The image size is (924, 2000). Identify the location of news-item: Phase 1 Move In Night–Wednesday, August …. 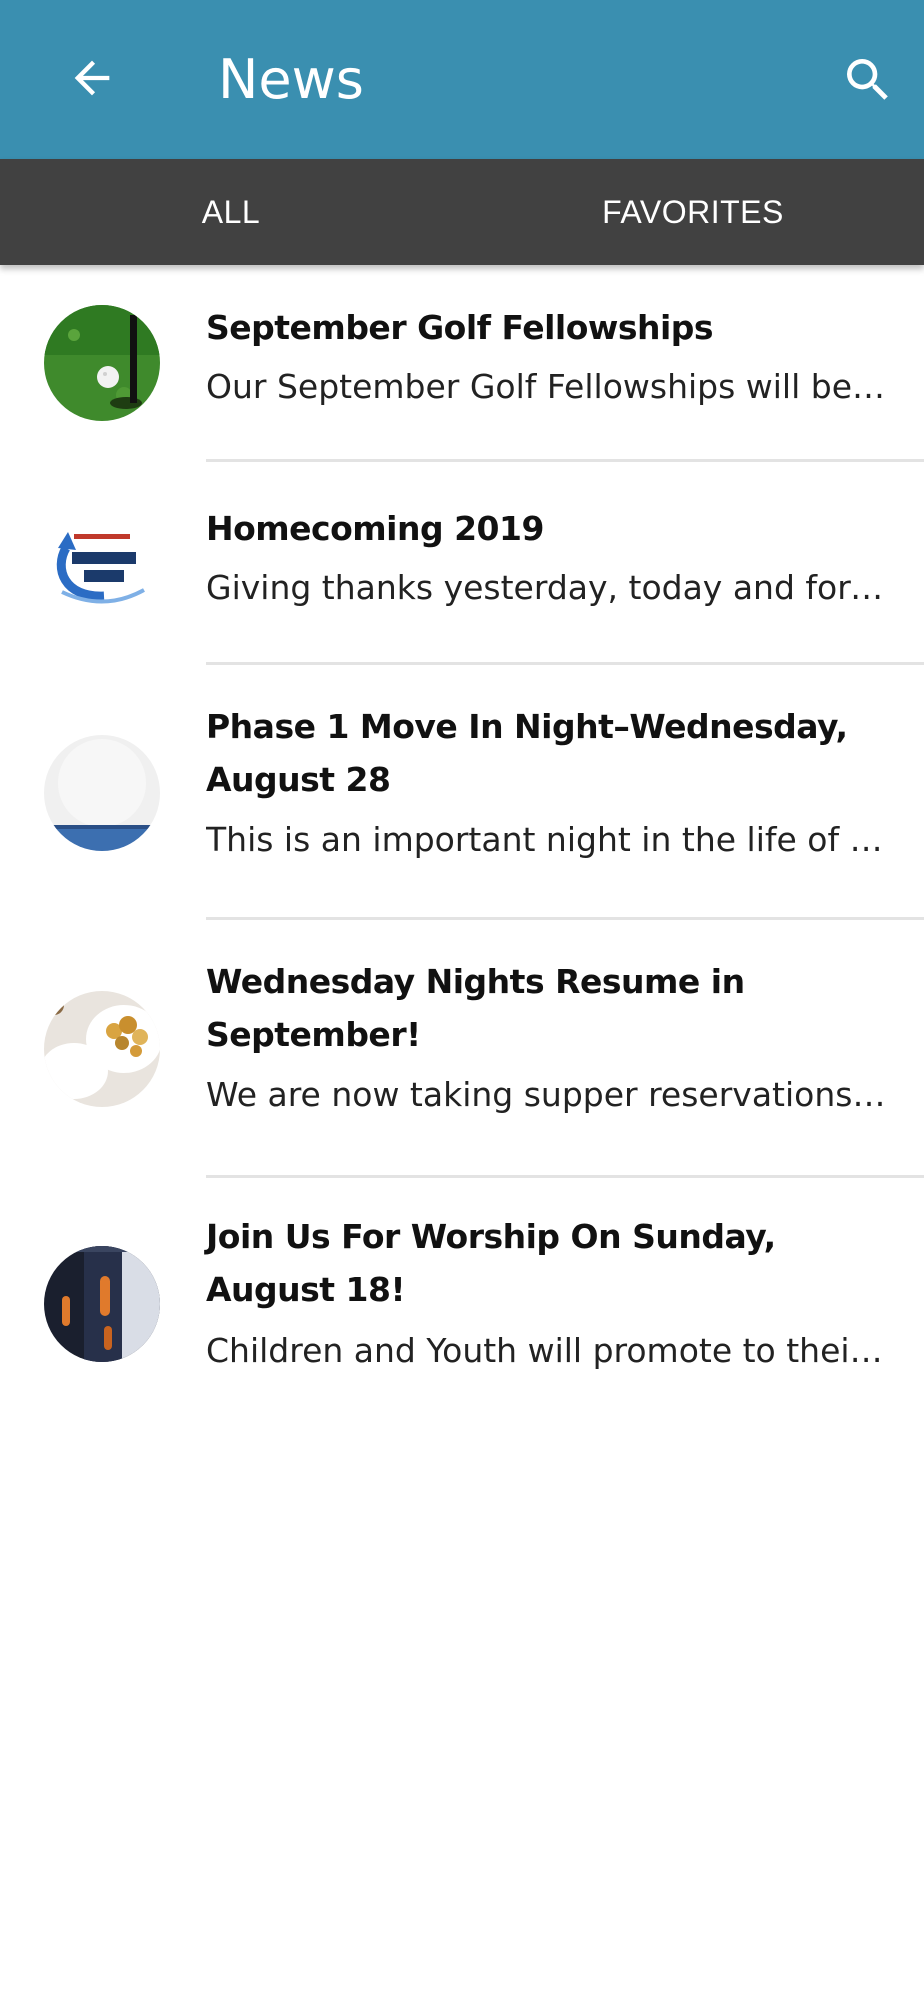
(462, 792).